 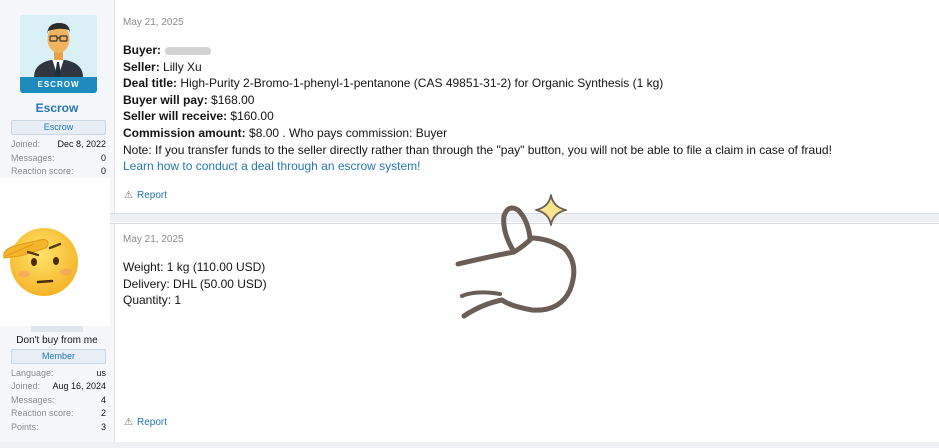 What do you see at coordinates (40, 262) in the screenshot?
I see `saluting-face-emoji` at bounding box center [40, 262].